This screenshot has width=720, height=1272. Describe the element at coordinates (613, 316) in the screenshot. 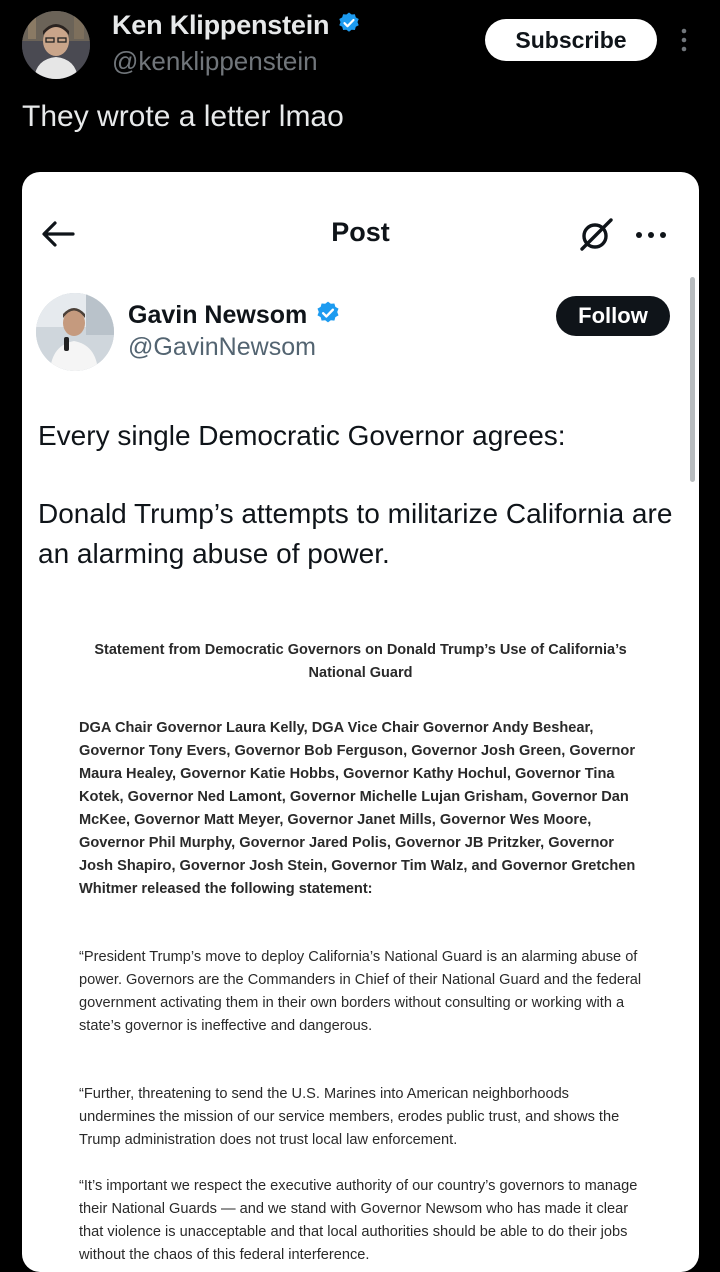

I see `follow-button: Follow` at that location.